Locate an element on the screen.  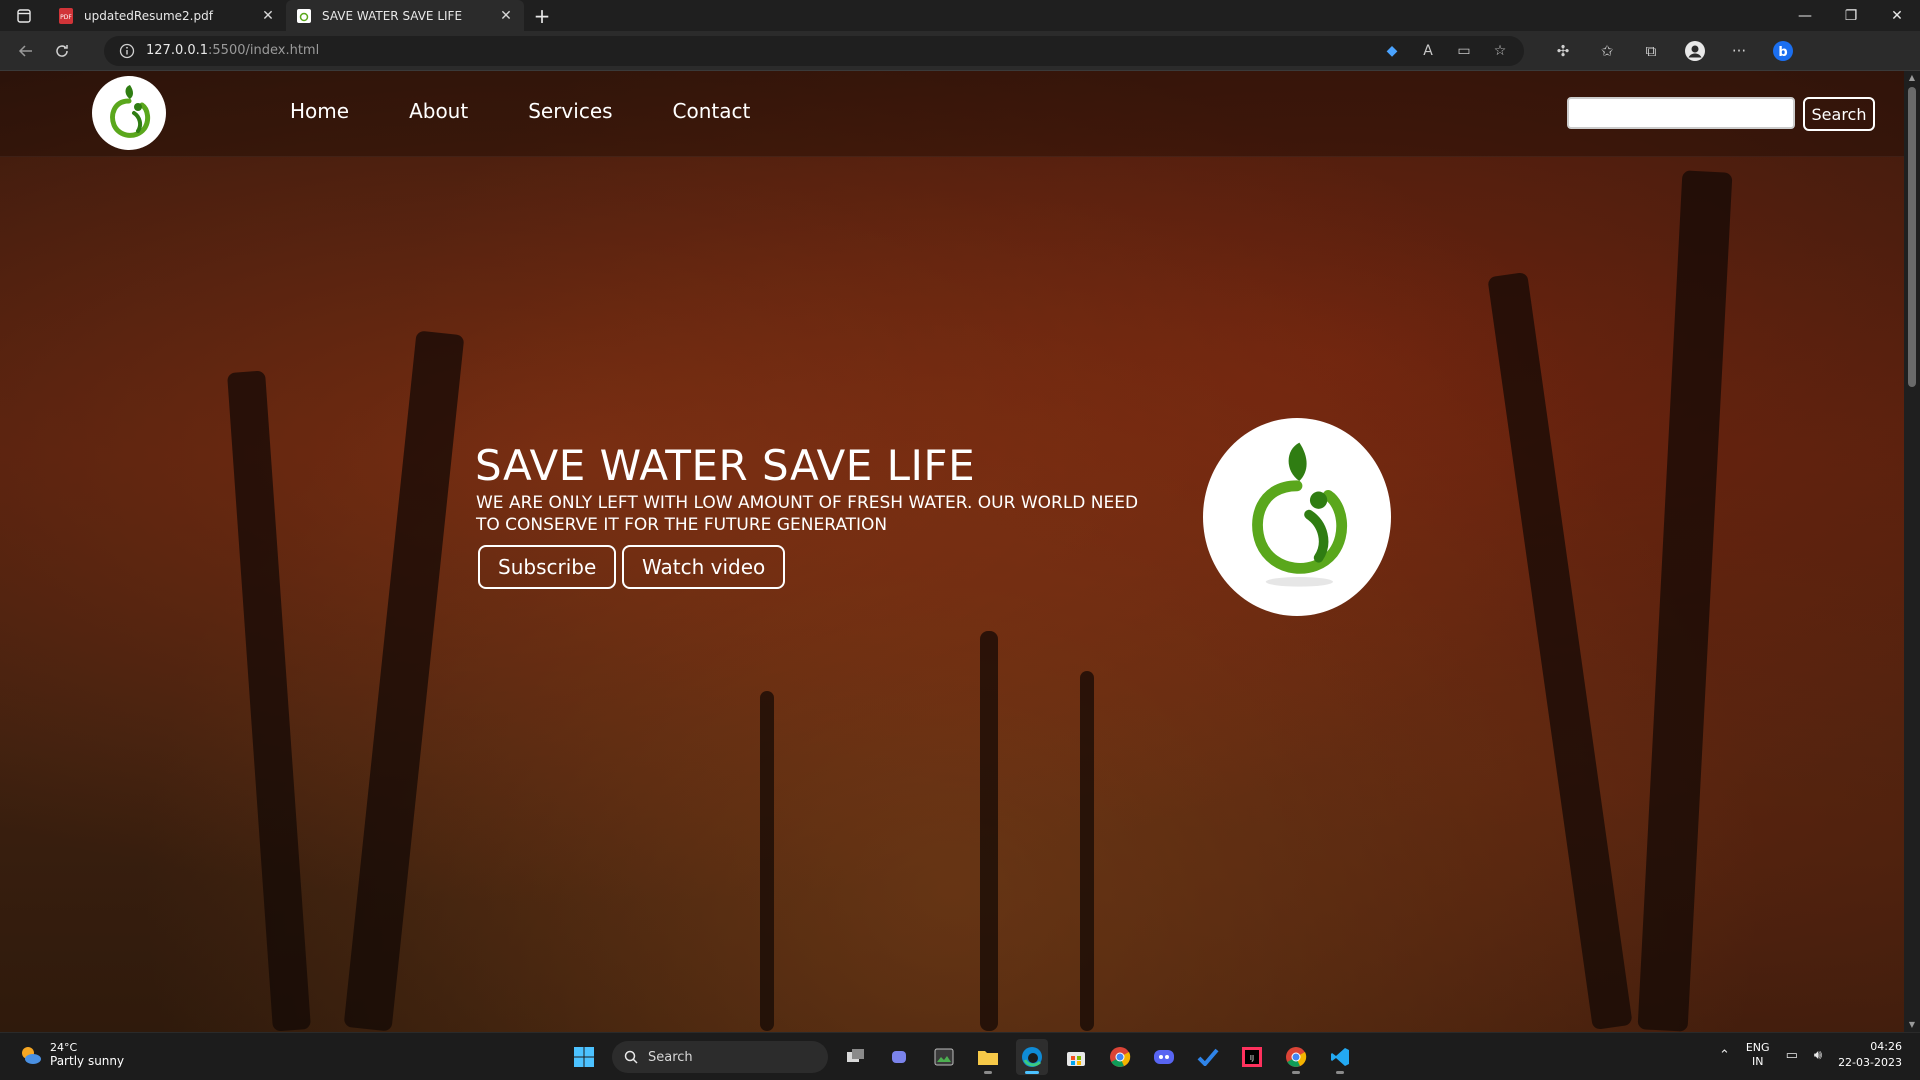
svg-text: PDF is located at coordinates (66, 17).